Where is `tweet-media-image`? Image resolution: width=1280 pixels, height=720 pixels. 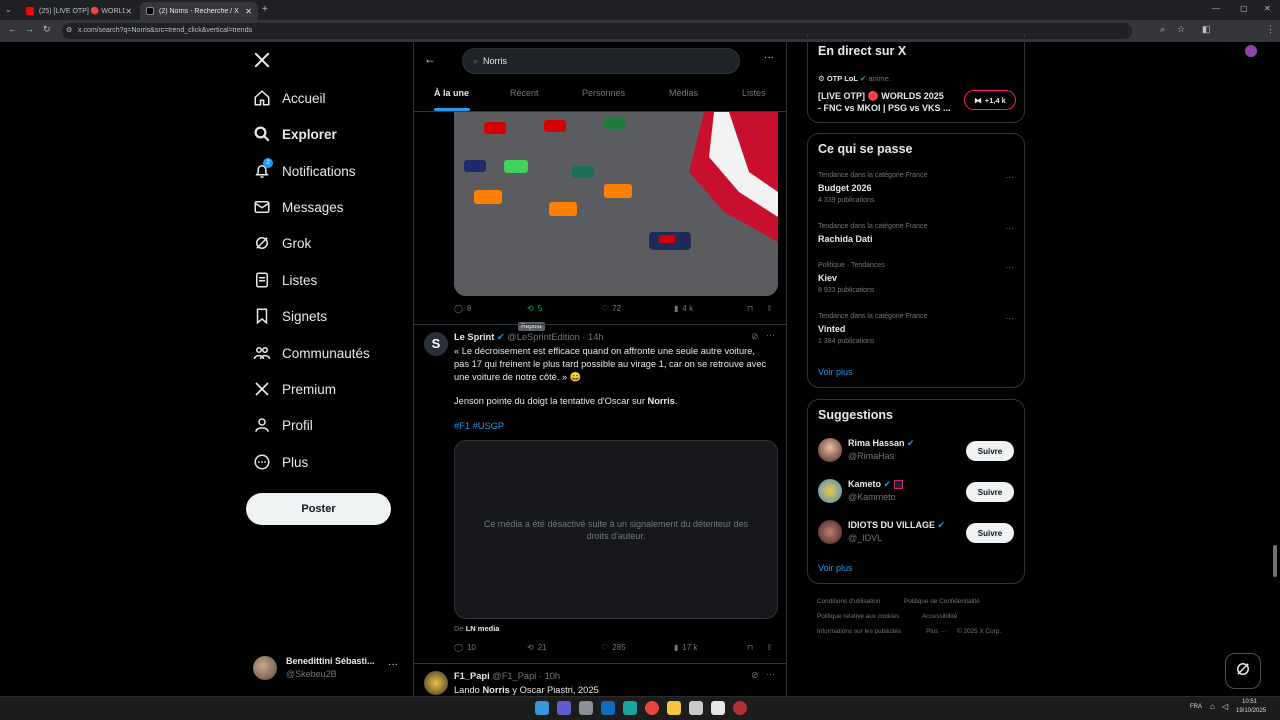 tweet-media-image is located at coordinates (616, 204).